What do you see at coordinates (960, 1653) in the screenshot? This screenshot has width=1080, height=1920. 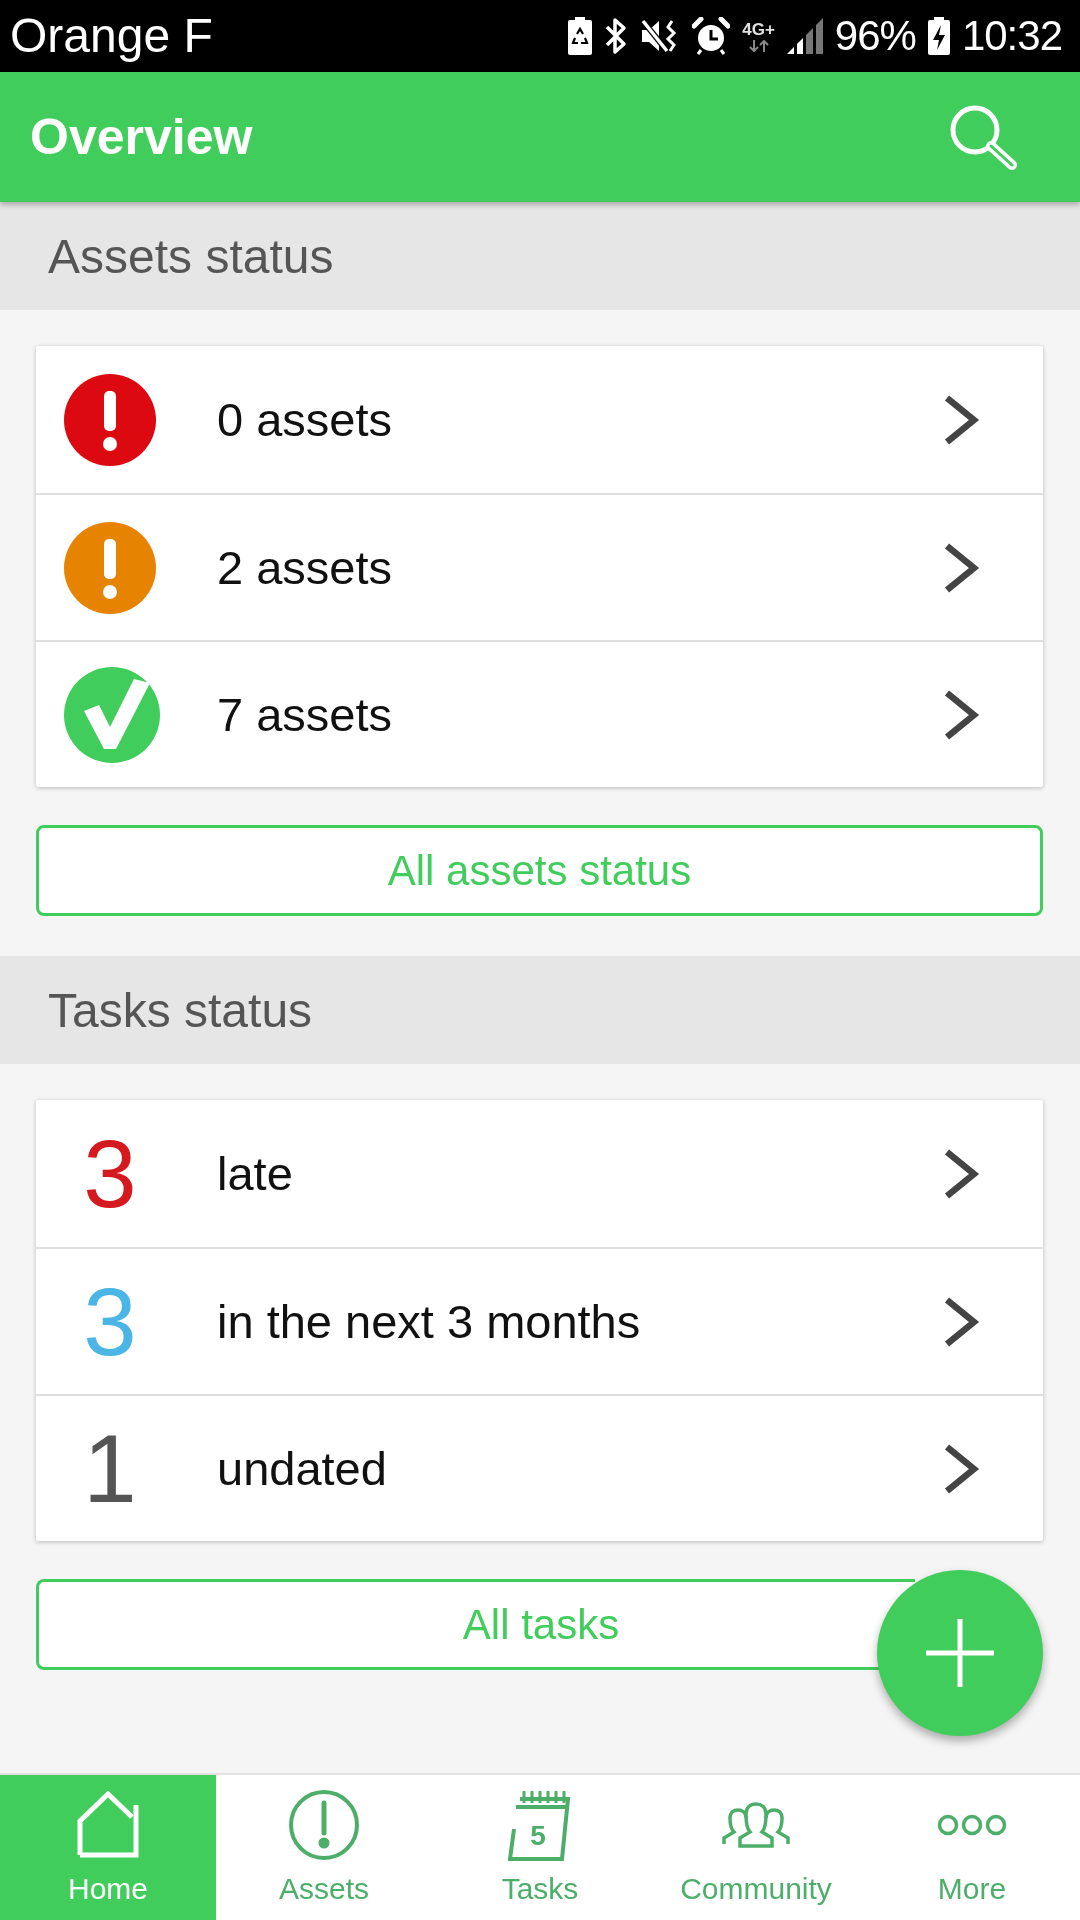 I see `plus-icon` at bounding box center [960, 1653].